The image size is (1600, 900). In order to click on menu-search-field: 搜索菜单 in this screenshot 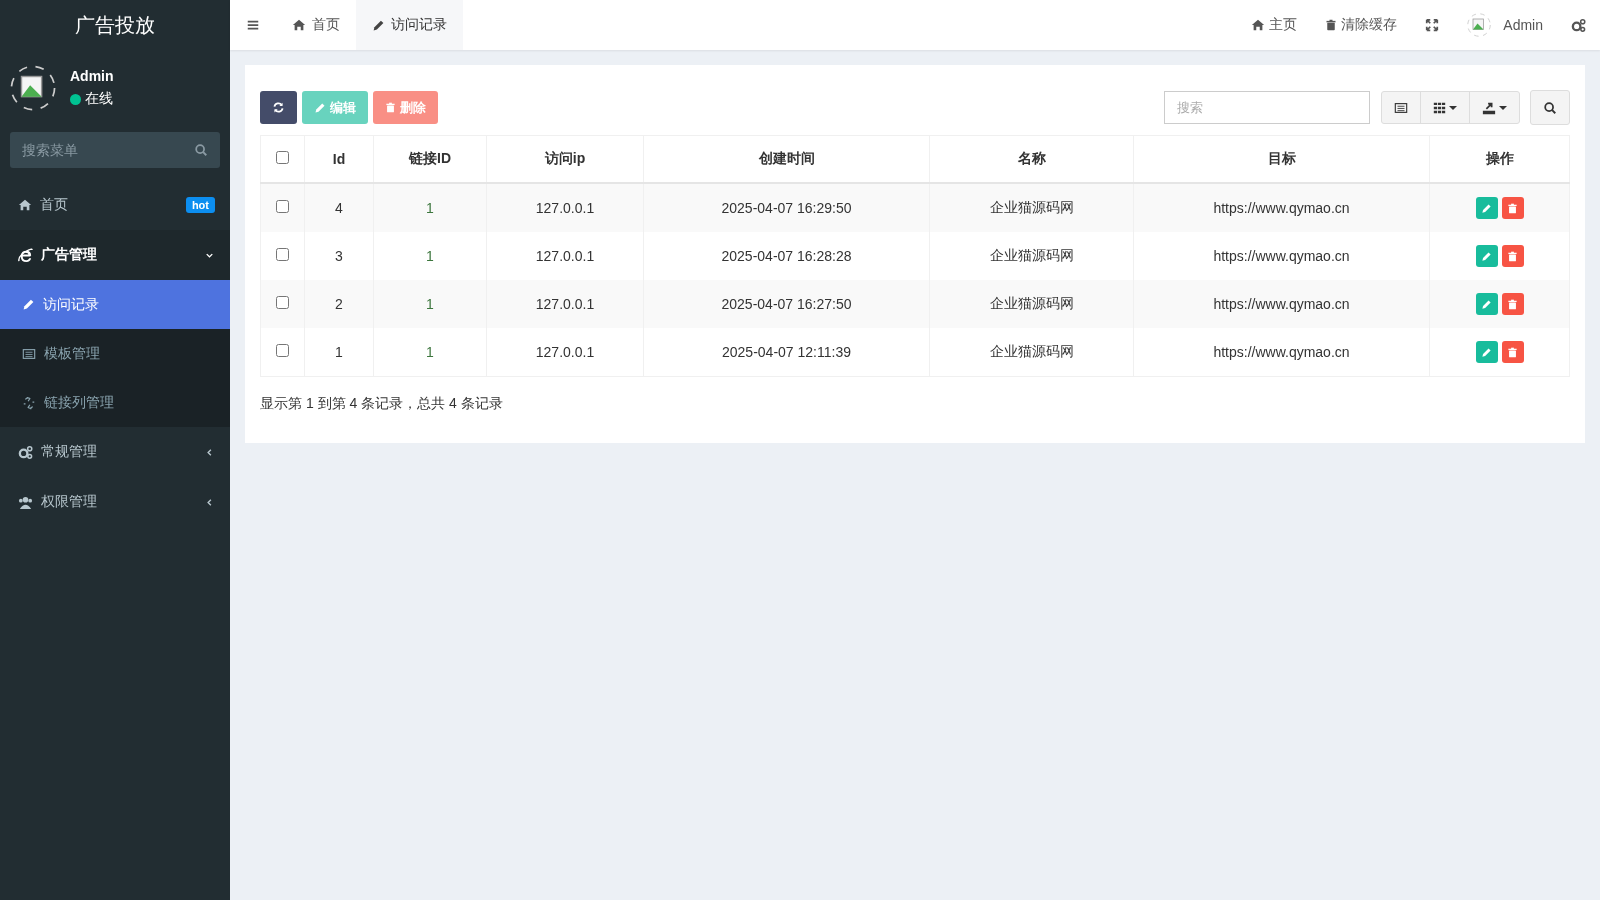, I will do `click(115, 150)`.